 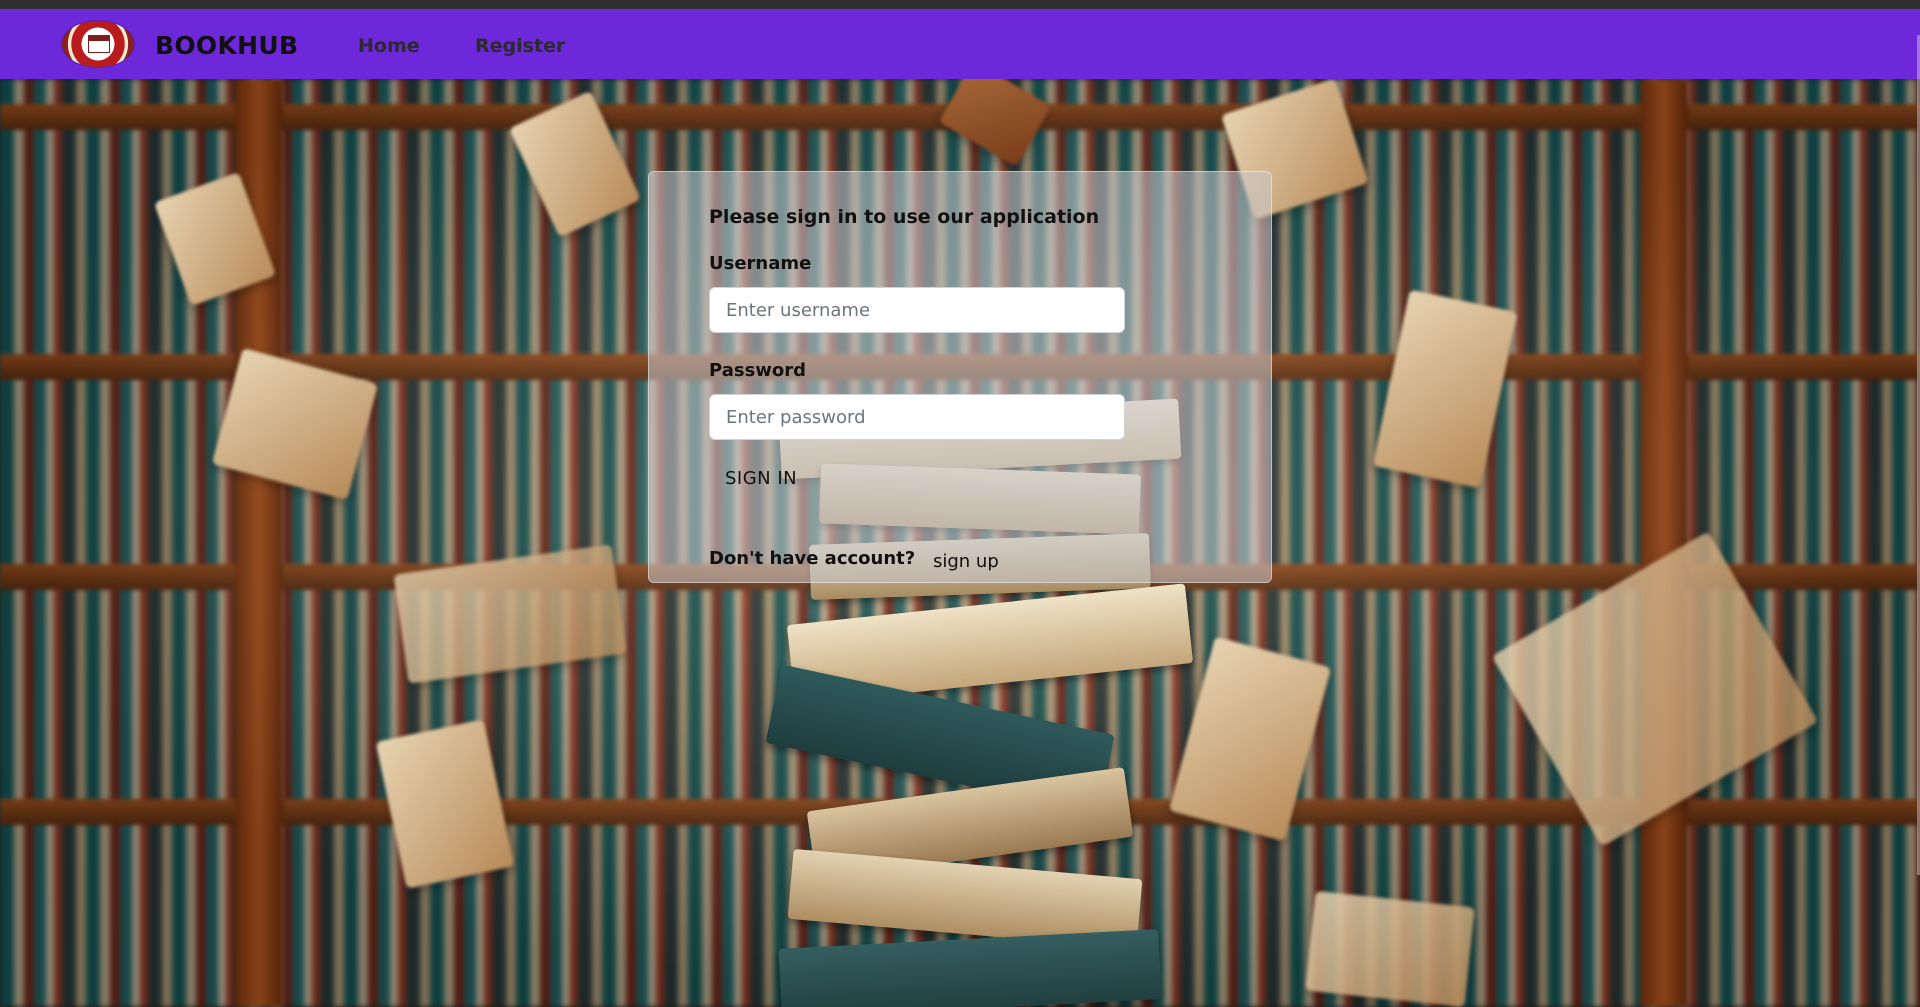 What do you see at coordinates (917, 417) in the screenshot?
I see `password-input` at bounding box center [917, 417].